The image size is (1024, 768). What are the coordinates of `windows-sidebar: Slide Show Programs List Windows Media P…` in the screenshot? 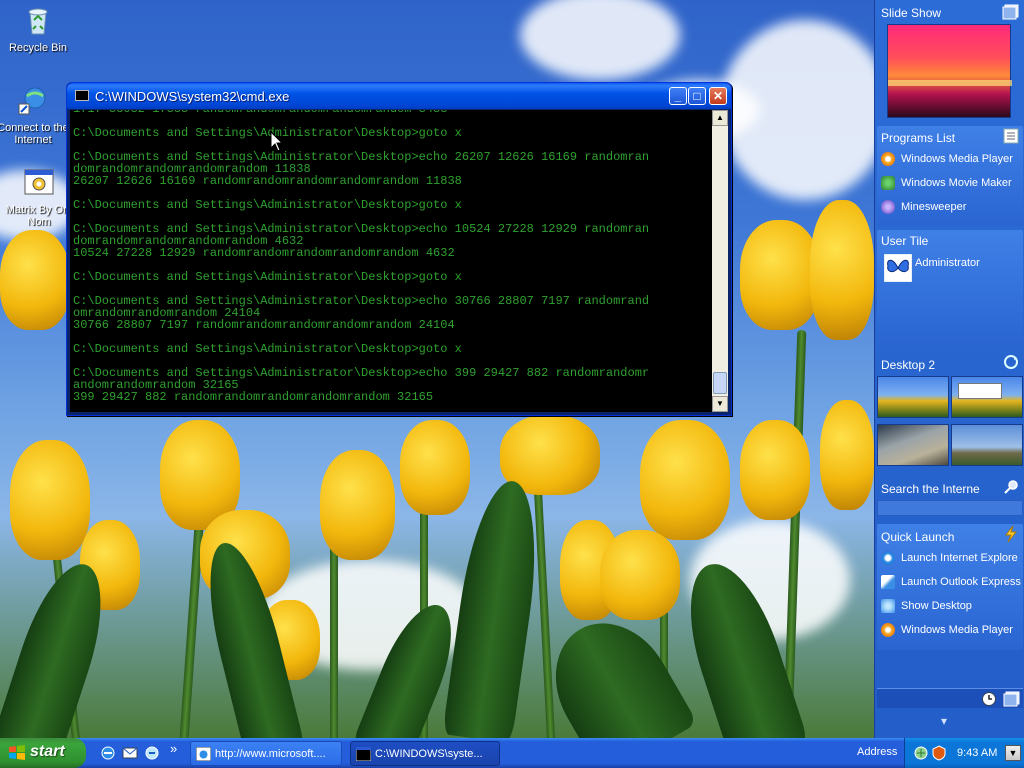 It's located at (949, 369).